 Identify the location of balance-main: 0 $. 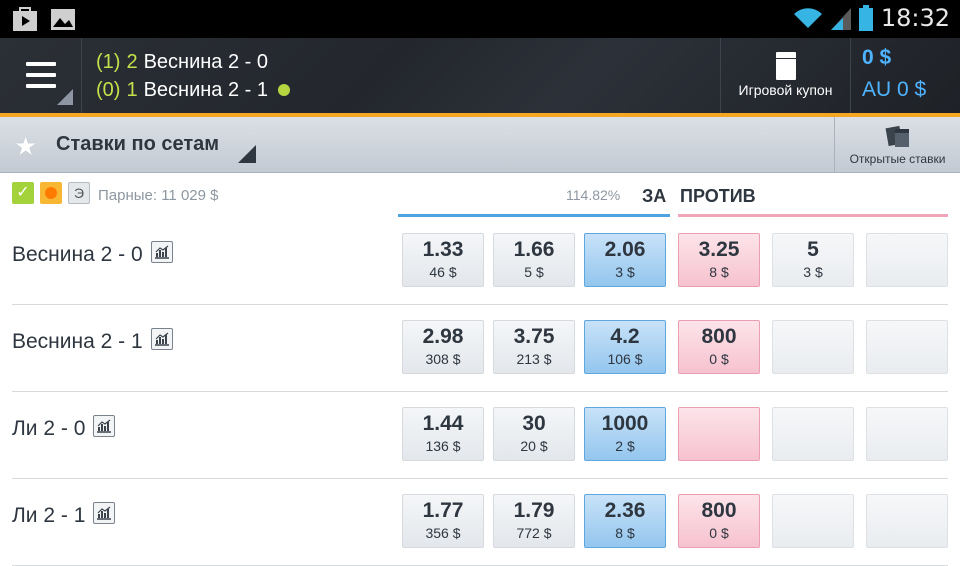
(877, 57).